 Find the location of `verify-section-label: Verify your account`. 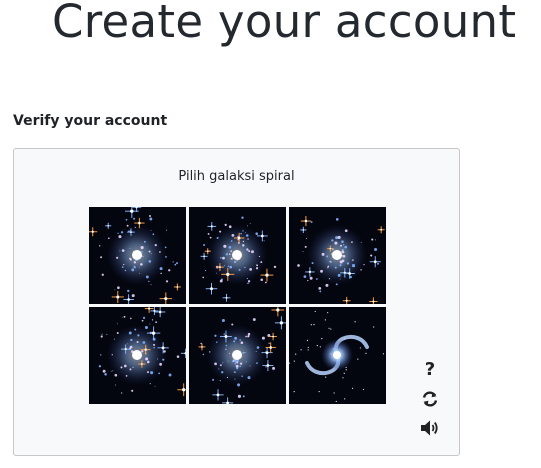

verify-section-label: Verify your account is located at coordinates (90, 121).